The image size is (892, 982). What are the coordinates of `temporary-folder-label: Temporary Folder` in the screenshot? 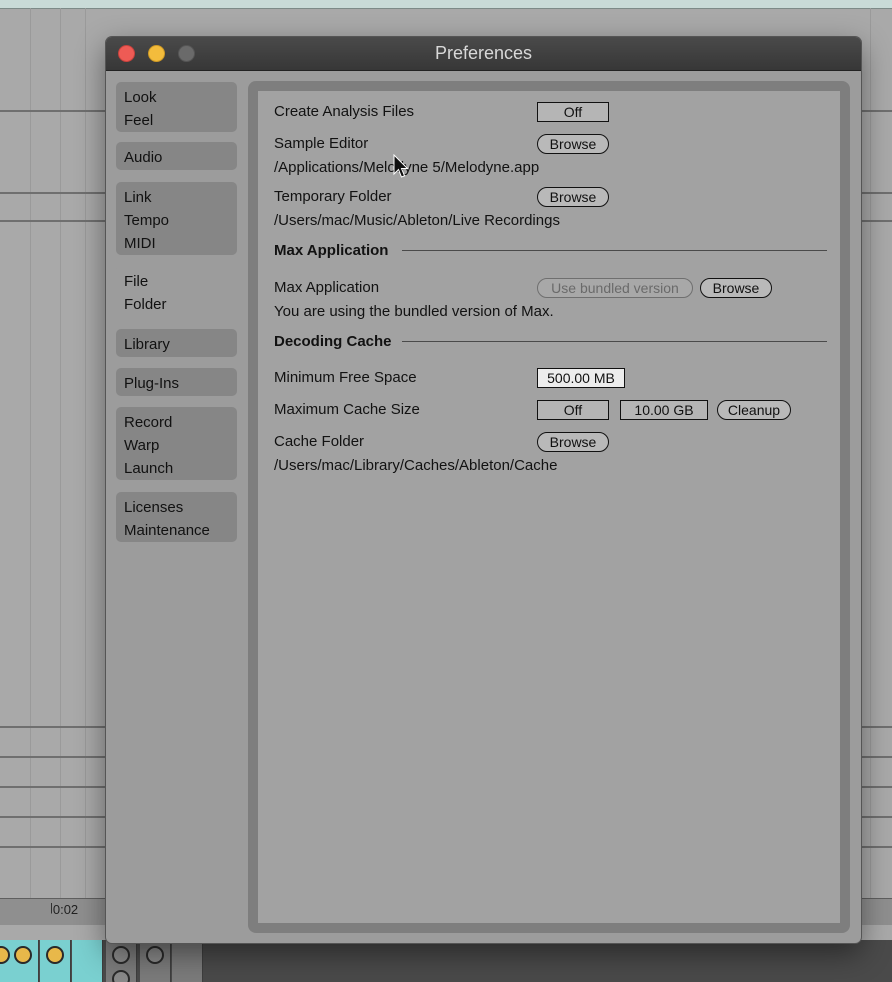 It's located at (333, 196).